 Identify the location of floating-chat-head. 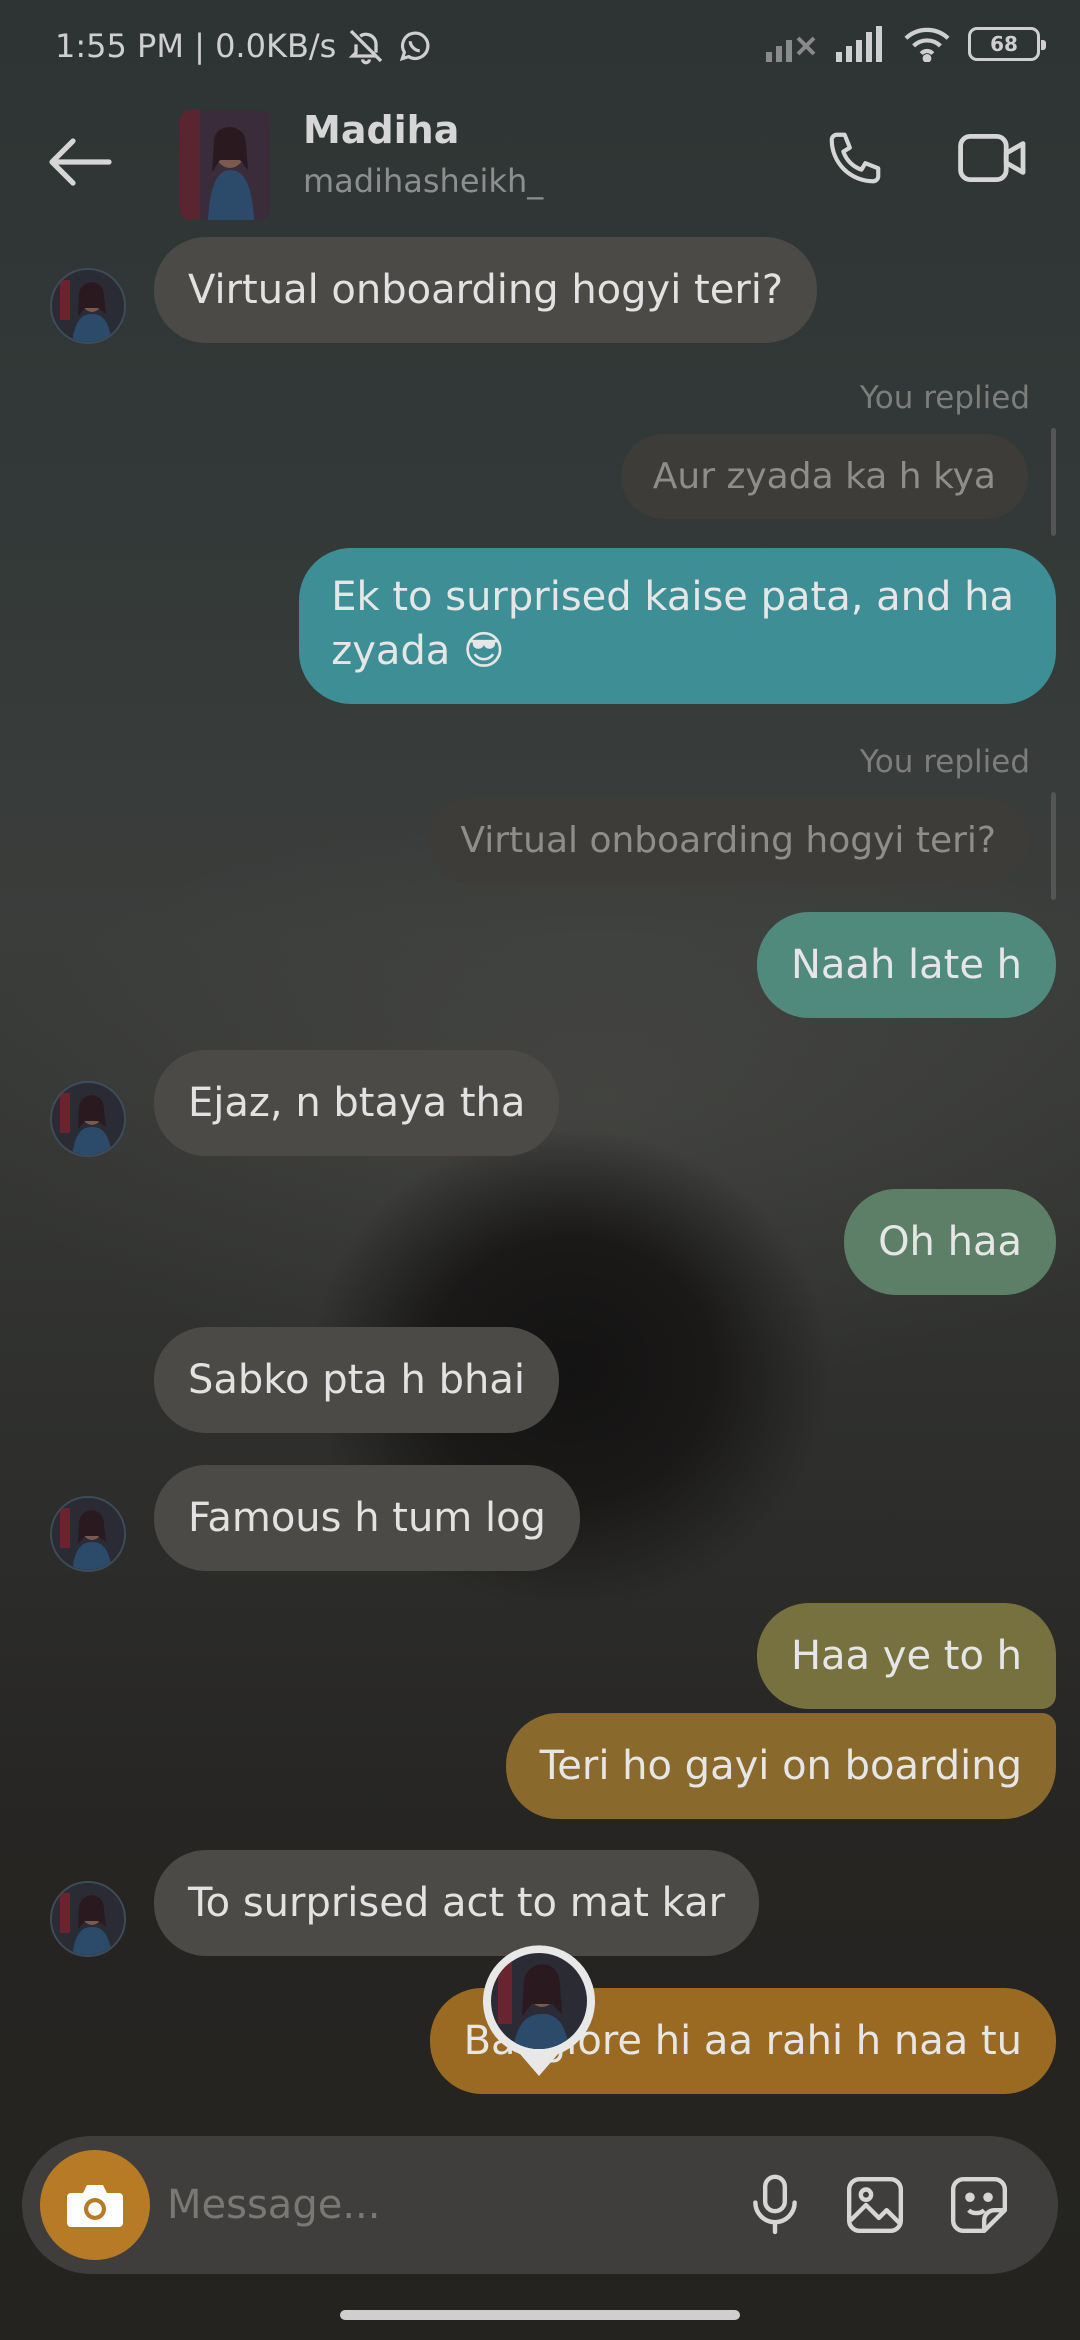
(539, 2011).